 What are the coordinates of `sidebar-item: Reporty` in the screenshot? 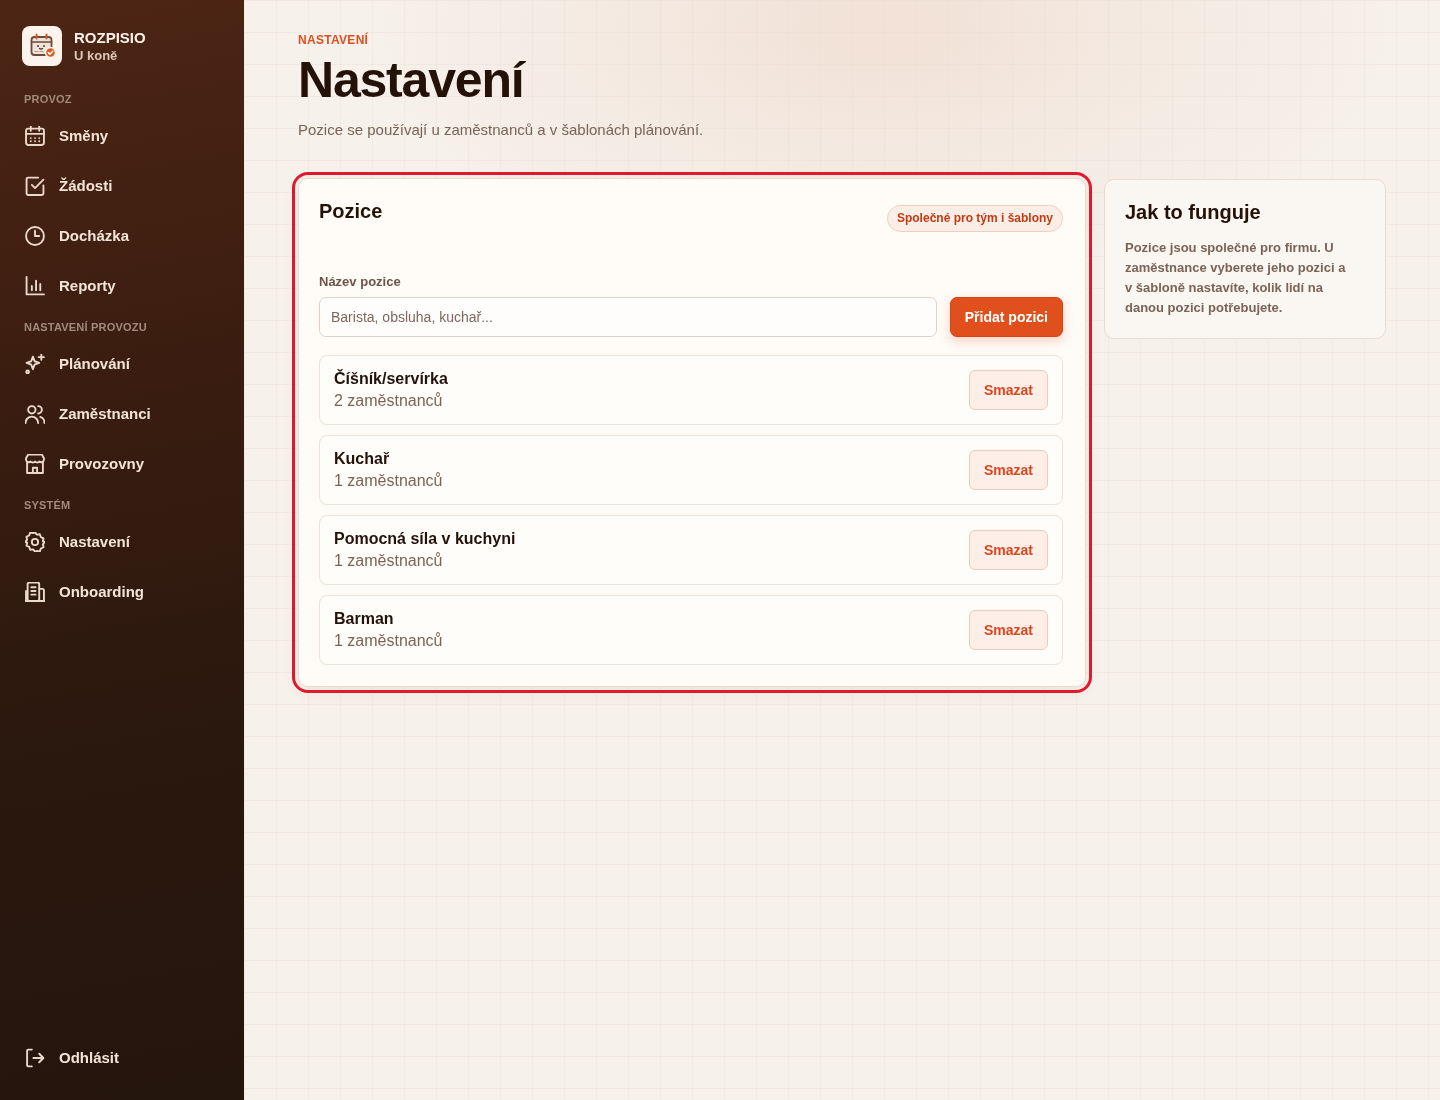 It's located at (122, 286).